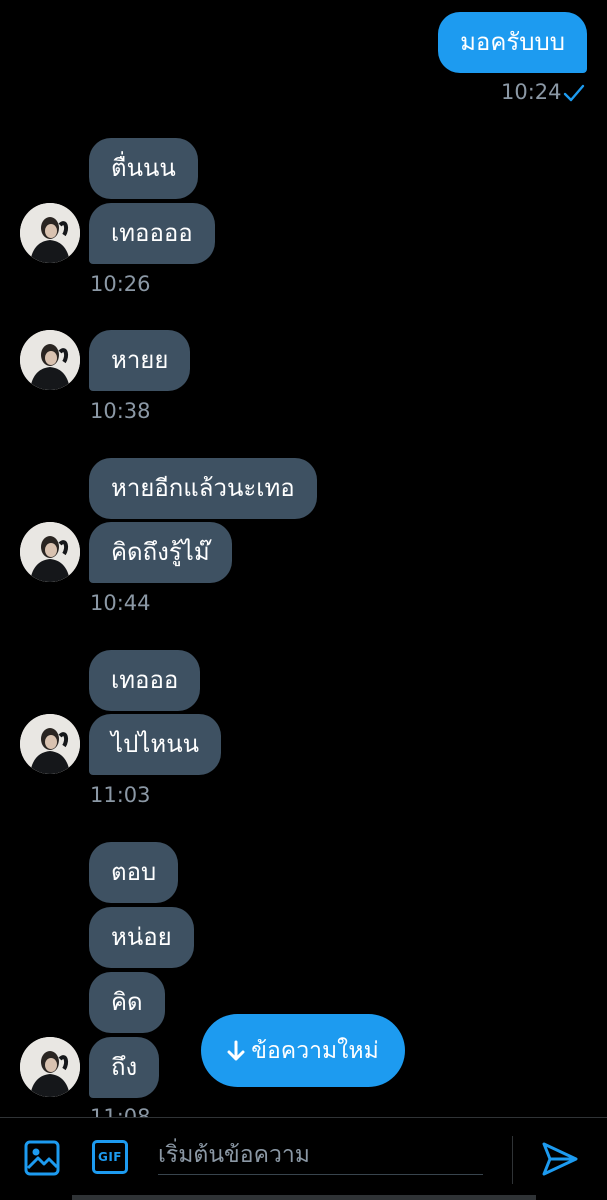 This screenshot has height=1200, width=607. I want to click on incoming-message-bubble: คิด, so click(127, 1002).